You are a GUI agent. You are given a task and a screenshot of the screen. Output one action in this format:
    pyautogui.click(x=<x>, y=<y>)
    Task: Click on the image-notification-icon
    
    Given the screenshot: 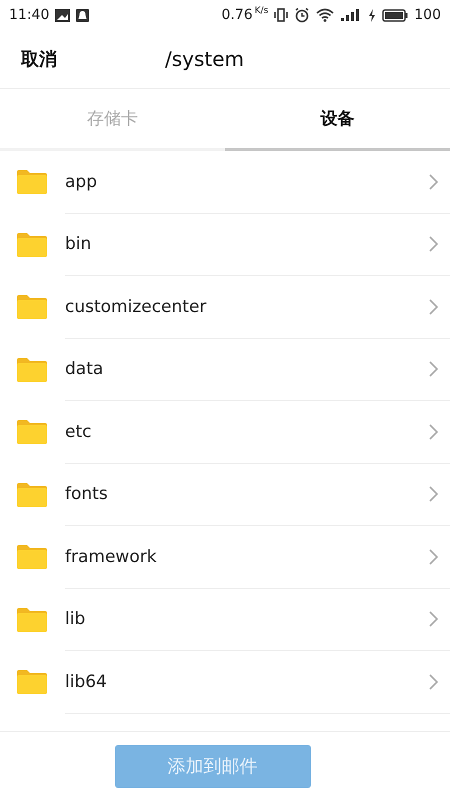 What is the action you would take?
    pyautogui.click(x=62, y=15)
    